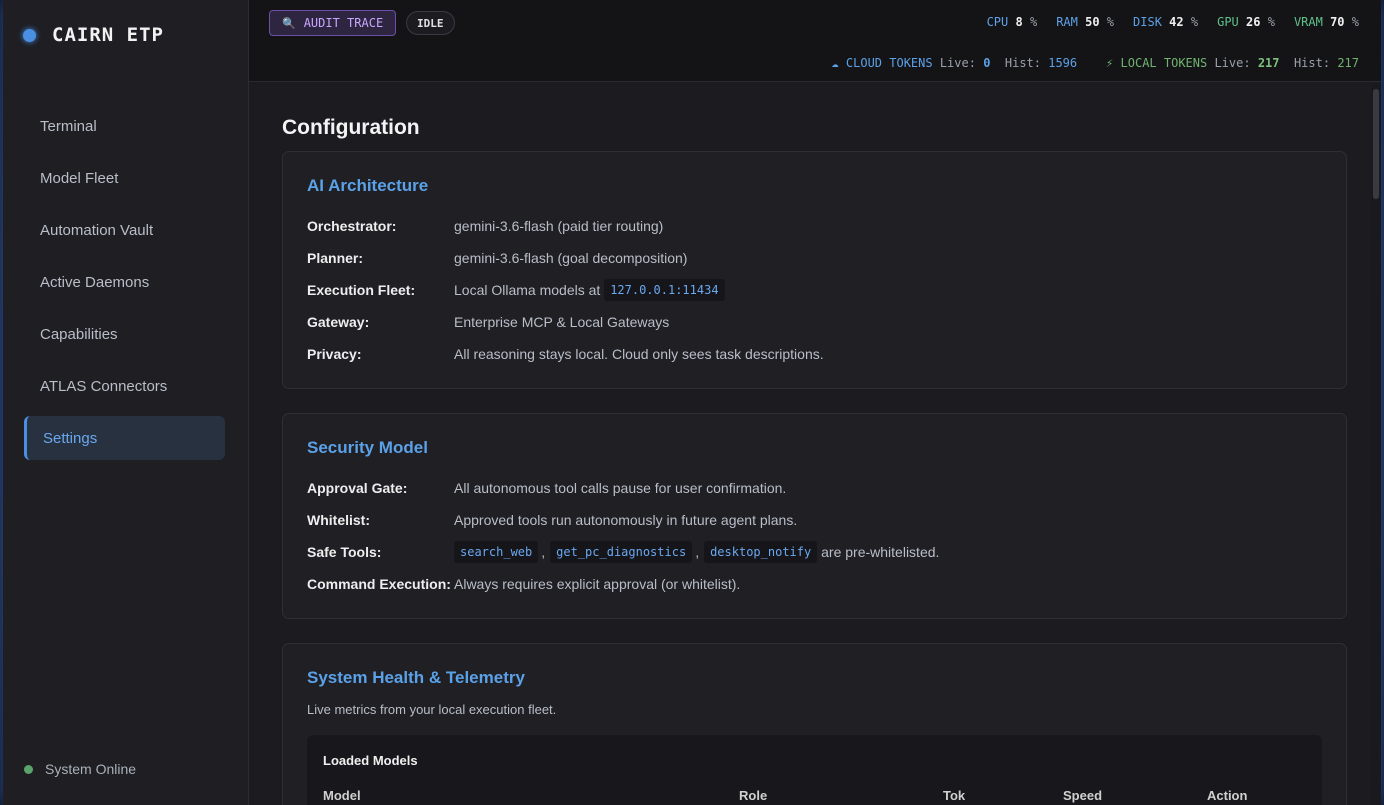 This screenshot has height=805, width=1384. What do you see at coordinates (1083, 795) in the screenshot?
I see `column-header: Speed` at bounding box center [1083, 795].